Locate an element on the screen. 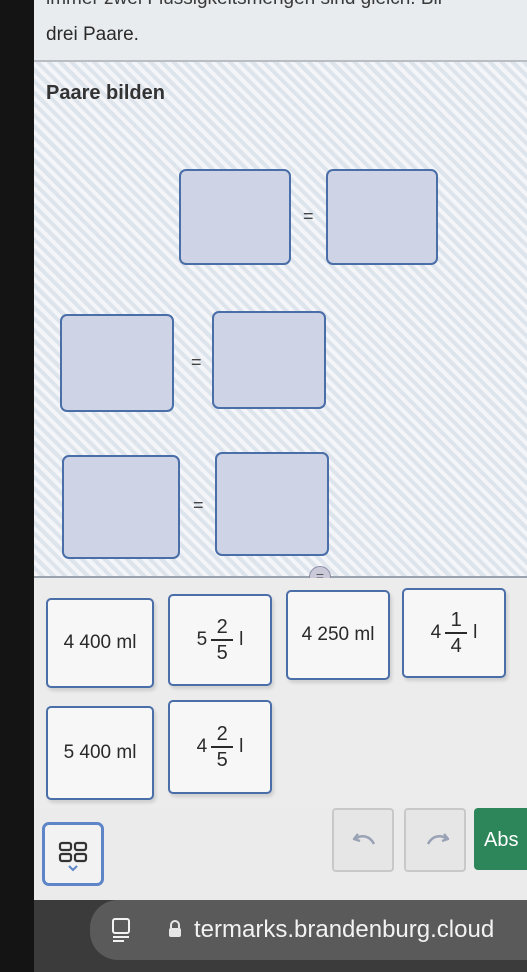 Image resolution: width=527 pixels, height=972 pixels. card-4-1-4-l: 4 1 4 l is located at coordinates (454, 633).